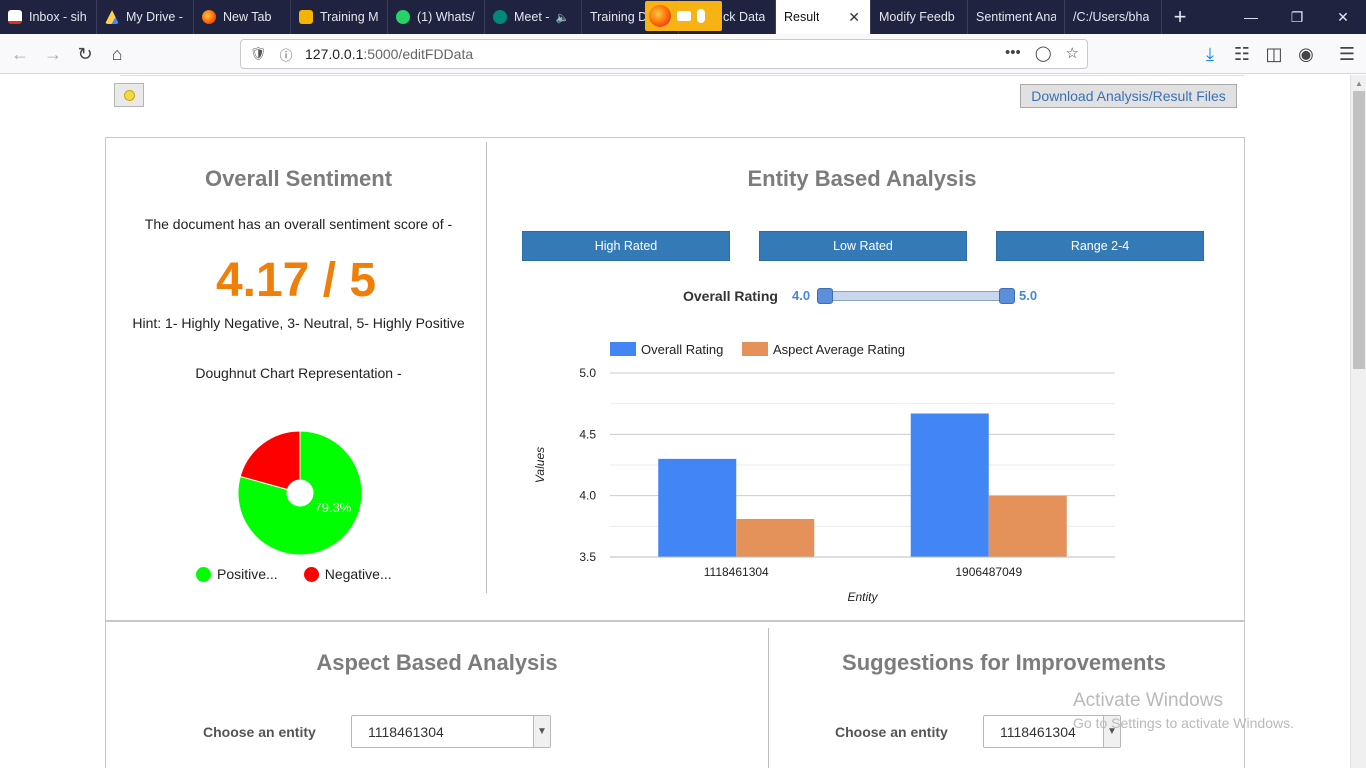 The image size is (1366, 768). I want to click on meet-icon, so click(500, 17).